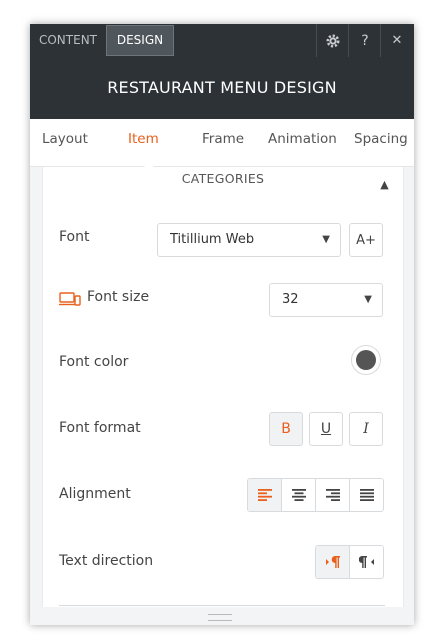  I want to click on close-button: ✕, so click(396, 40).